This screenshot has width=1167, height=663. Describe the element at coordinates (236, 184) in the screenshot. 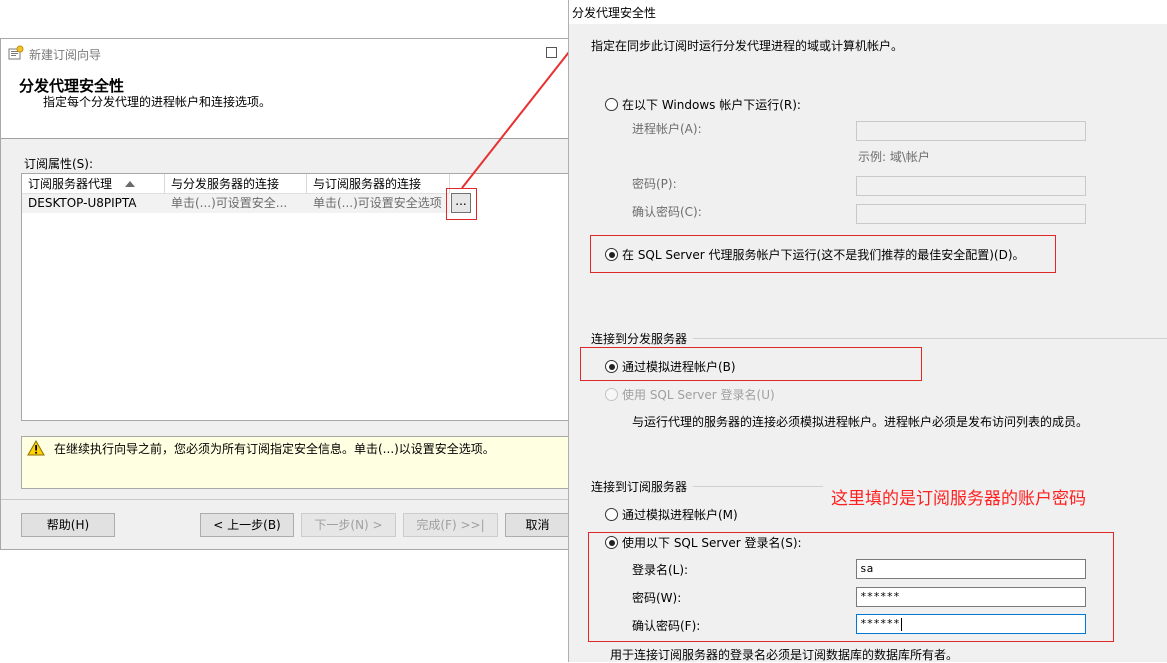

I see `column-header-distributor-connection: 与分发服务器的连接` at that location.